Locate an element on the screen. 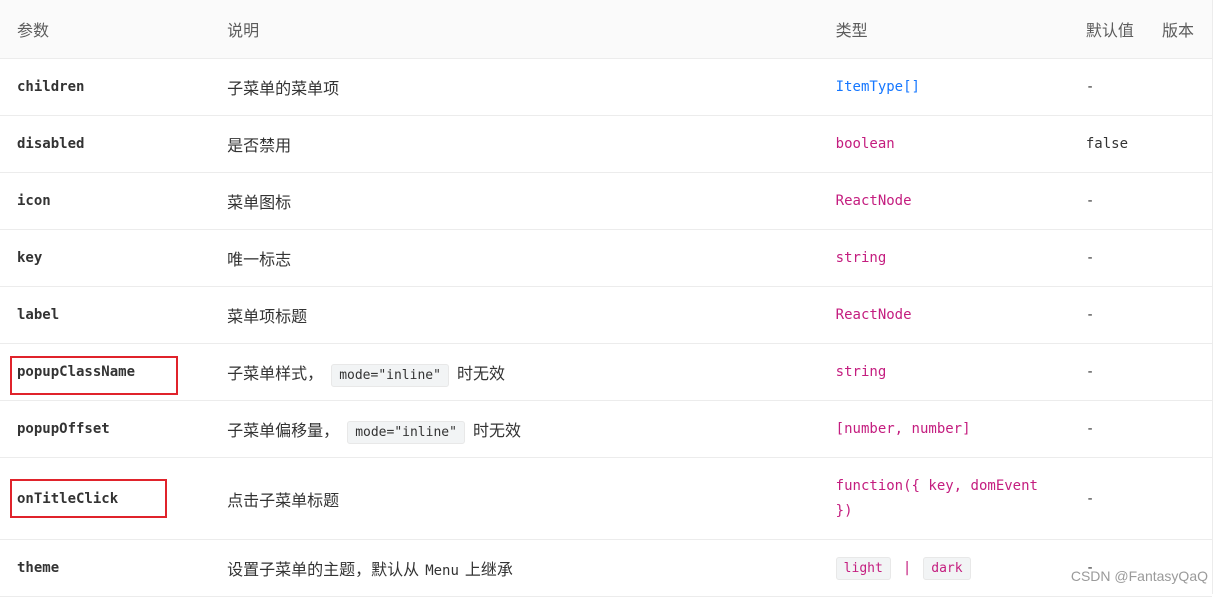  table-row-label: label 菜单项标题 ReactNode - is located at coordinates (606, 315).